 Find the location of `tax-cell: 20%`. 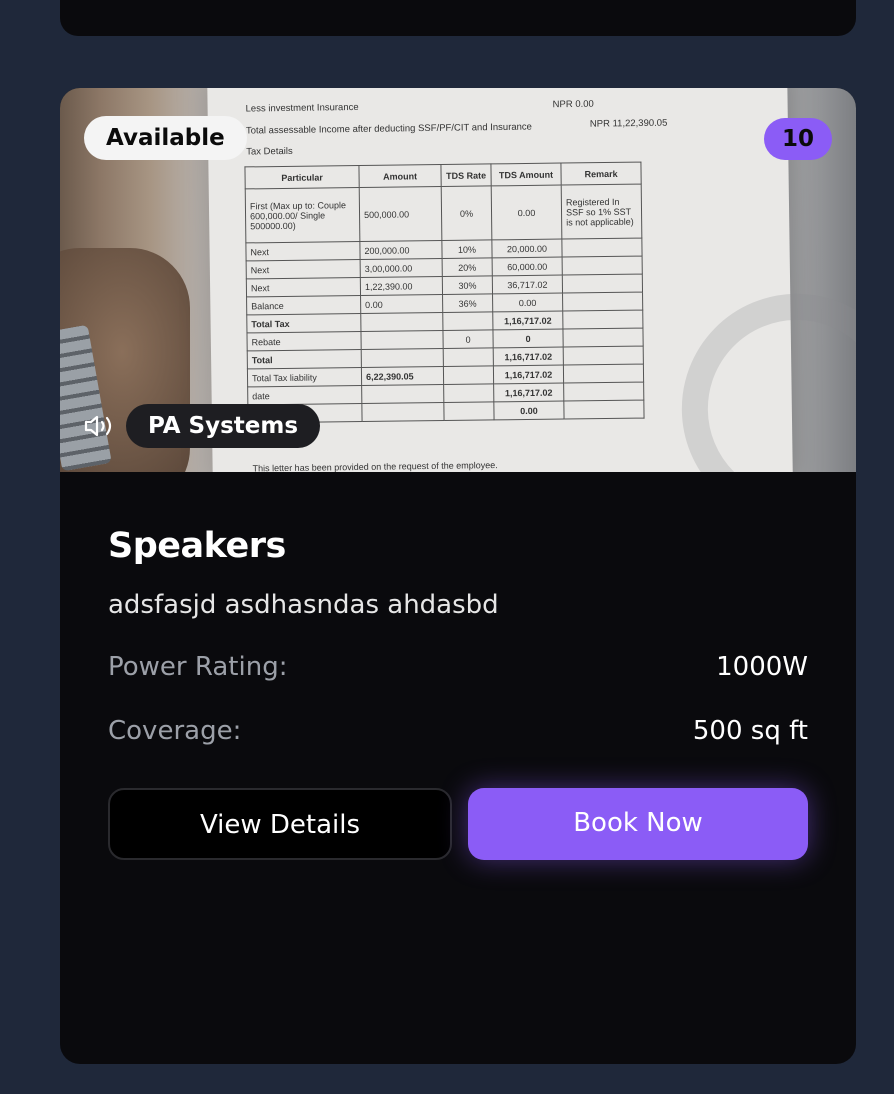

tax-cell: 20% is located at coordinates (467, 267).